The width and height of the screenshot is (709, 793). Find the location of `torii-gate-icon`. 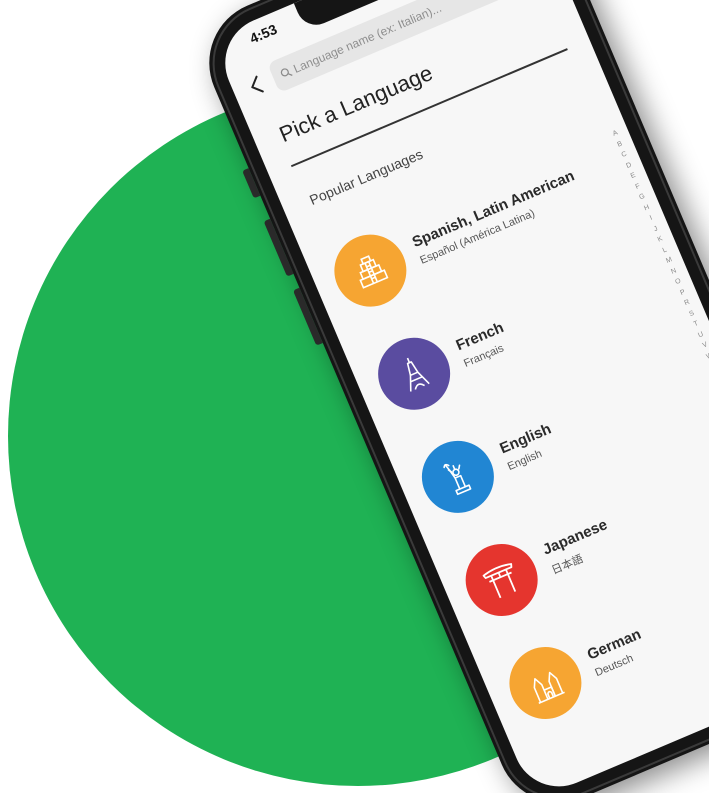

torii-gate-icon is located at coordinates (499, 581).